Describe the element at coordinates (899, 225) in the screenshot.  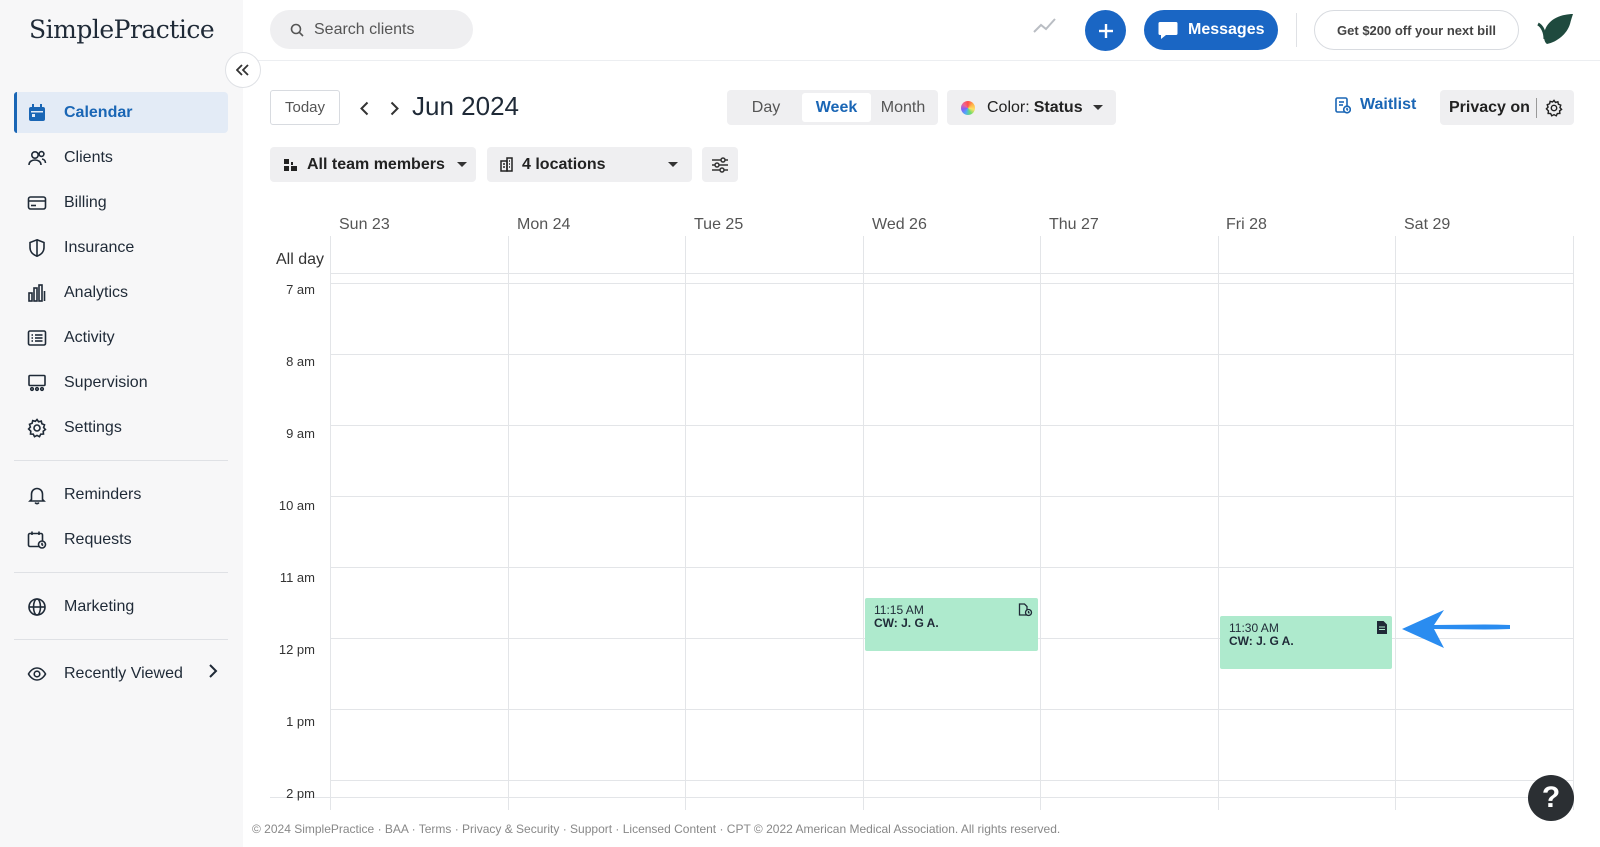
I see `day-header-wed: Wed 26` at that location.